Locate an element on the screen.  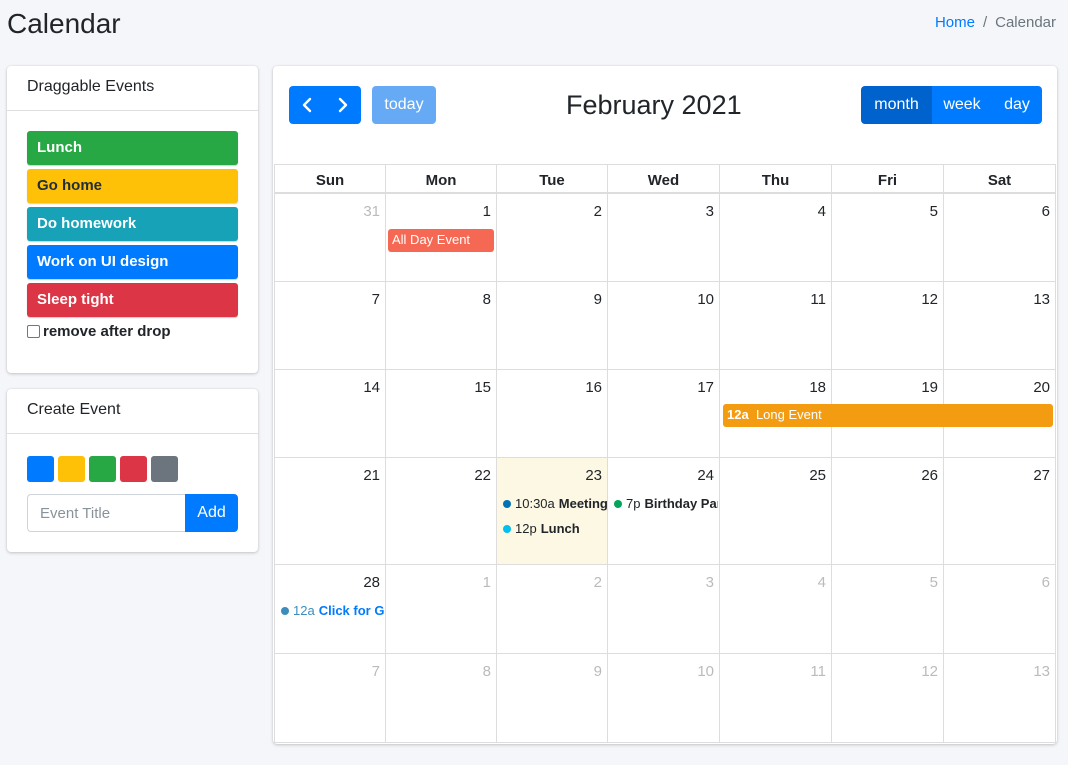
event-birthday-party: 7p Birthday Party is located at coordinates (666, 503).